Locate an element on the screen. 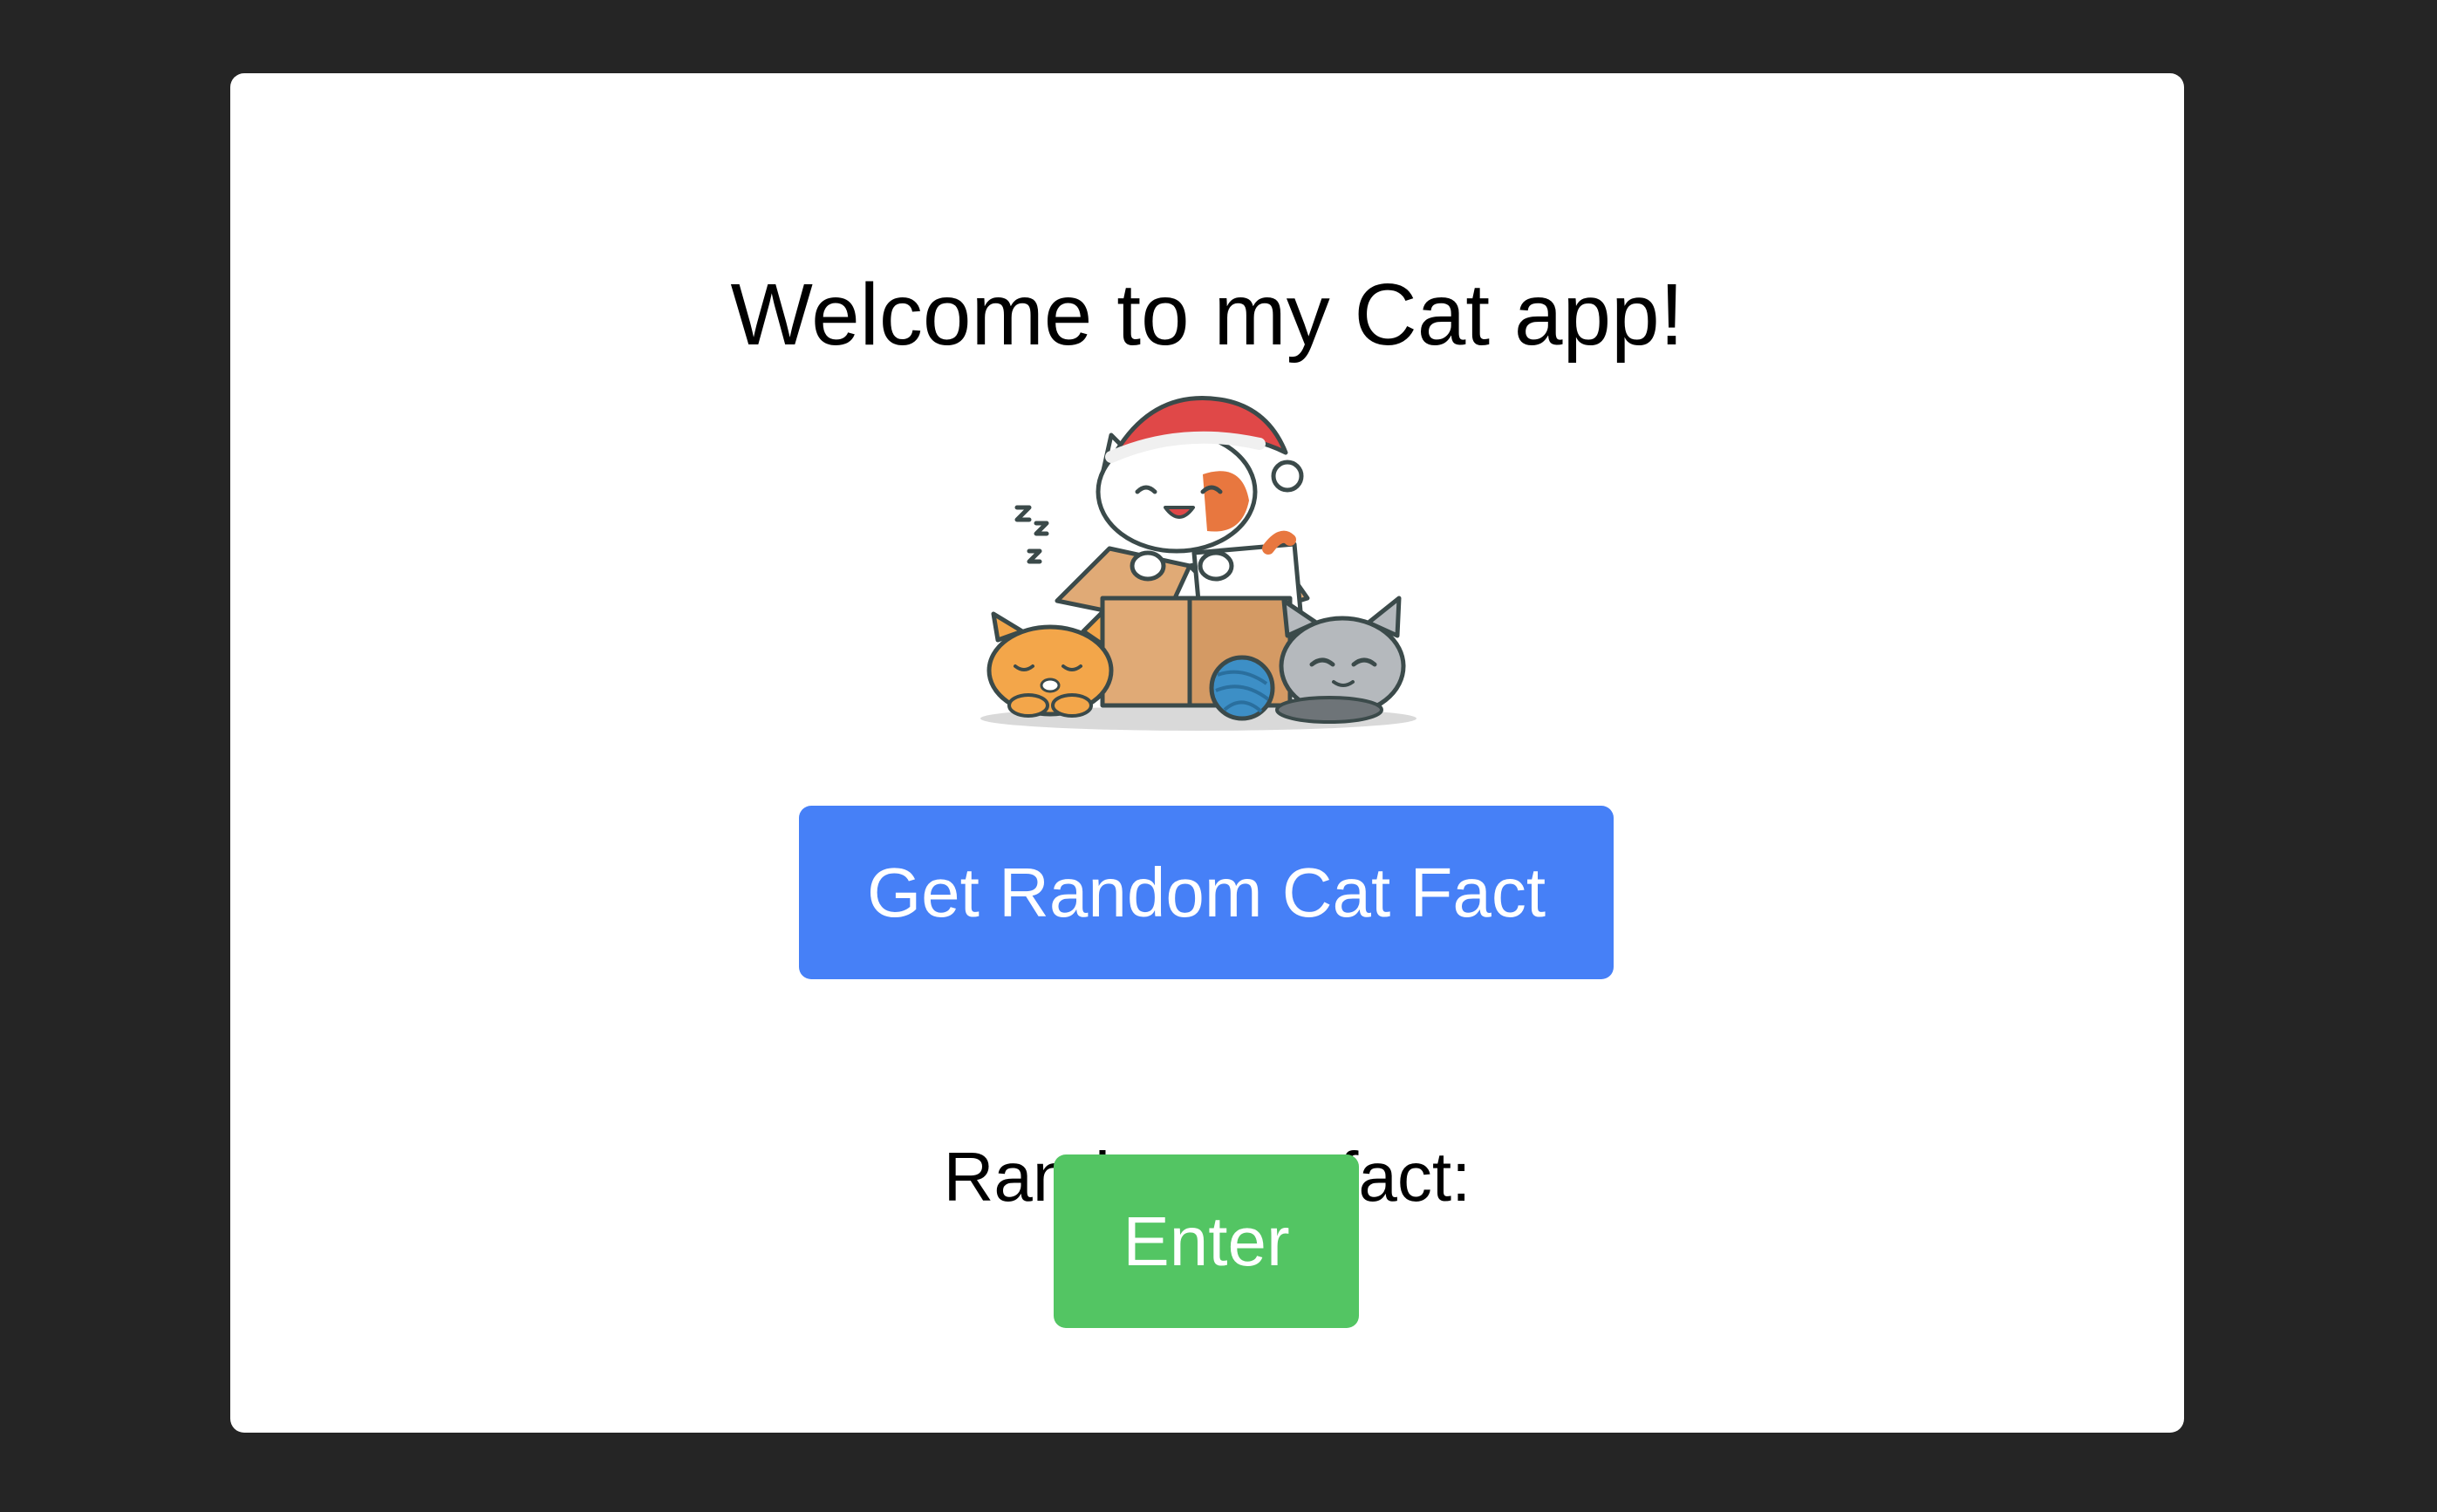 This screenshot has width=2437, height=1512. cats-illustration is located at coordinates (1198, 563).